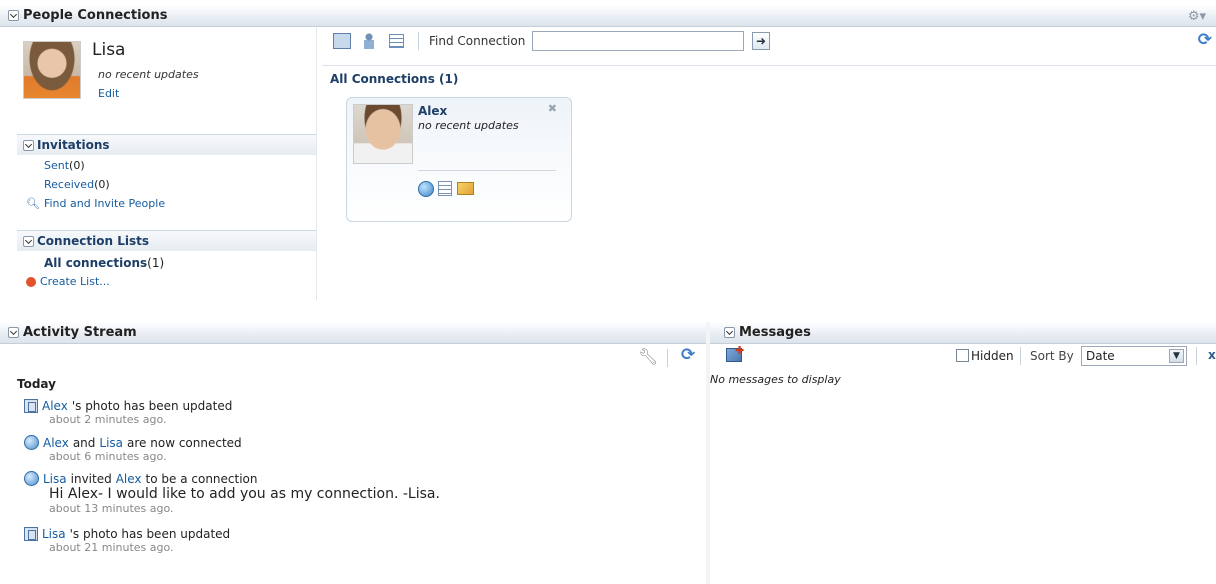 The width and height of the screenshot is (1216, 584). I want to click on received-row: Received(0), so click(77, 184).